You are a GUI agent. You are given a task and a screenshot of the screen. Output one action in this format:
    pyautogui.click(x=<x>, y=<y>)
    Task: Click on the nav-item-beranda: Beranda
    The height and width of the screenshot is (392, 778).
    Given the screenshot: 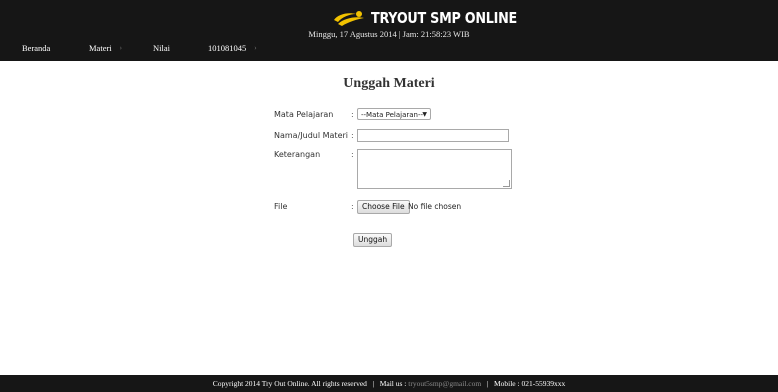 What is the action you would take?
    pyautogui.click(x=36, y=48)
    